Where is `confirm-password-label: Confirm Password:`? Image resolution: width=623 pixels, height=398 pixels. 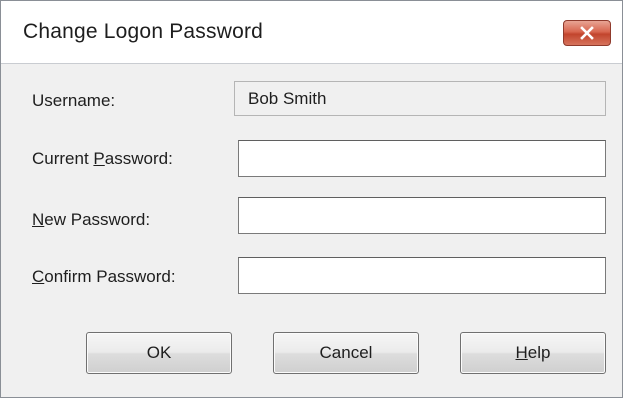 confirm-password-label: Confirm Password: is located at coordinates (104, 277).